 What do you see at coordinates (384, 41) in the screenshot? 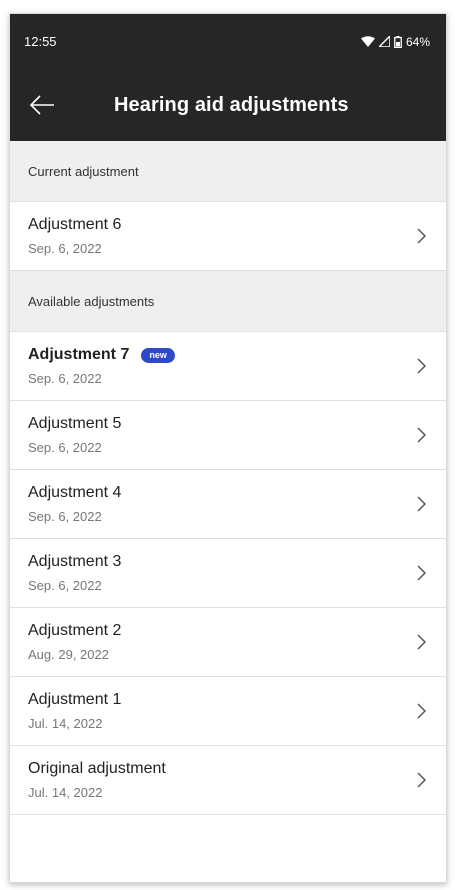
I see `cell-signal-icon` at bounding box center [384, 41].